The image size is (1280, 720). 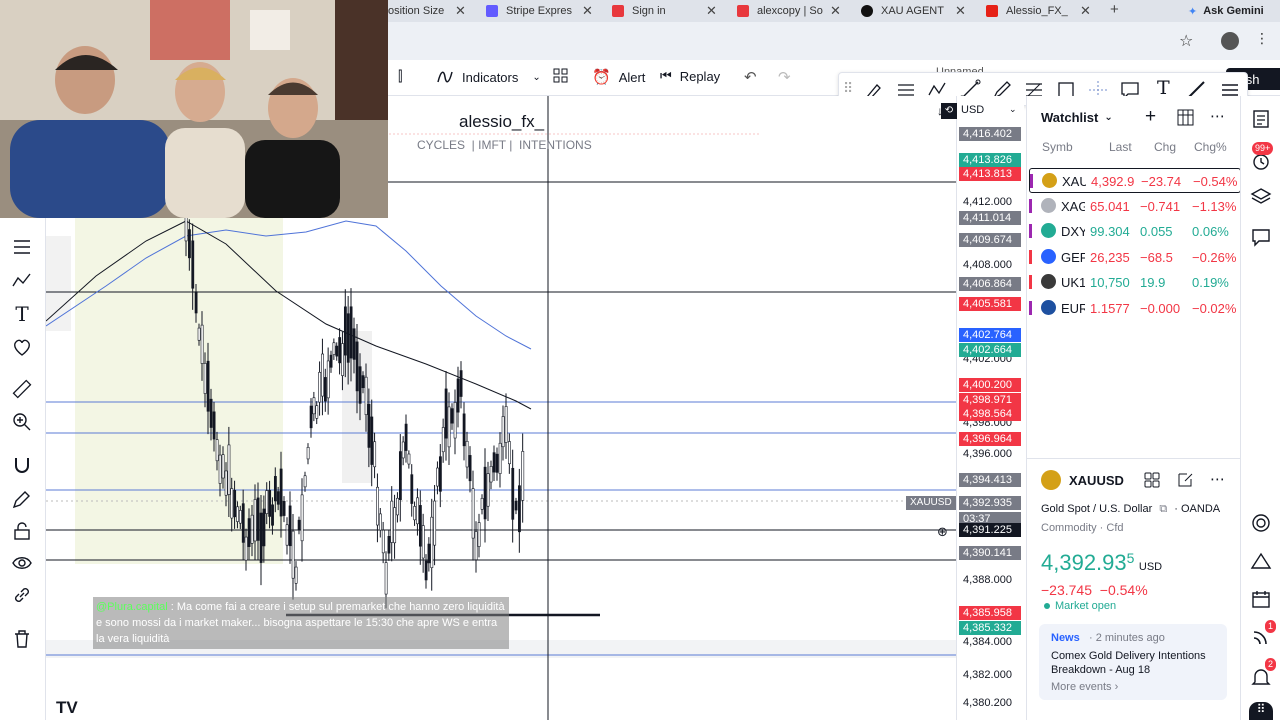 What do you see at coordinates (784, 77) in the screenshot?
I see `redo-icon: ↷` at bounding box center [784, 77].